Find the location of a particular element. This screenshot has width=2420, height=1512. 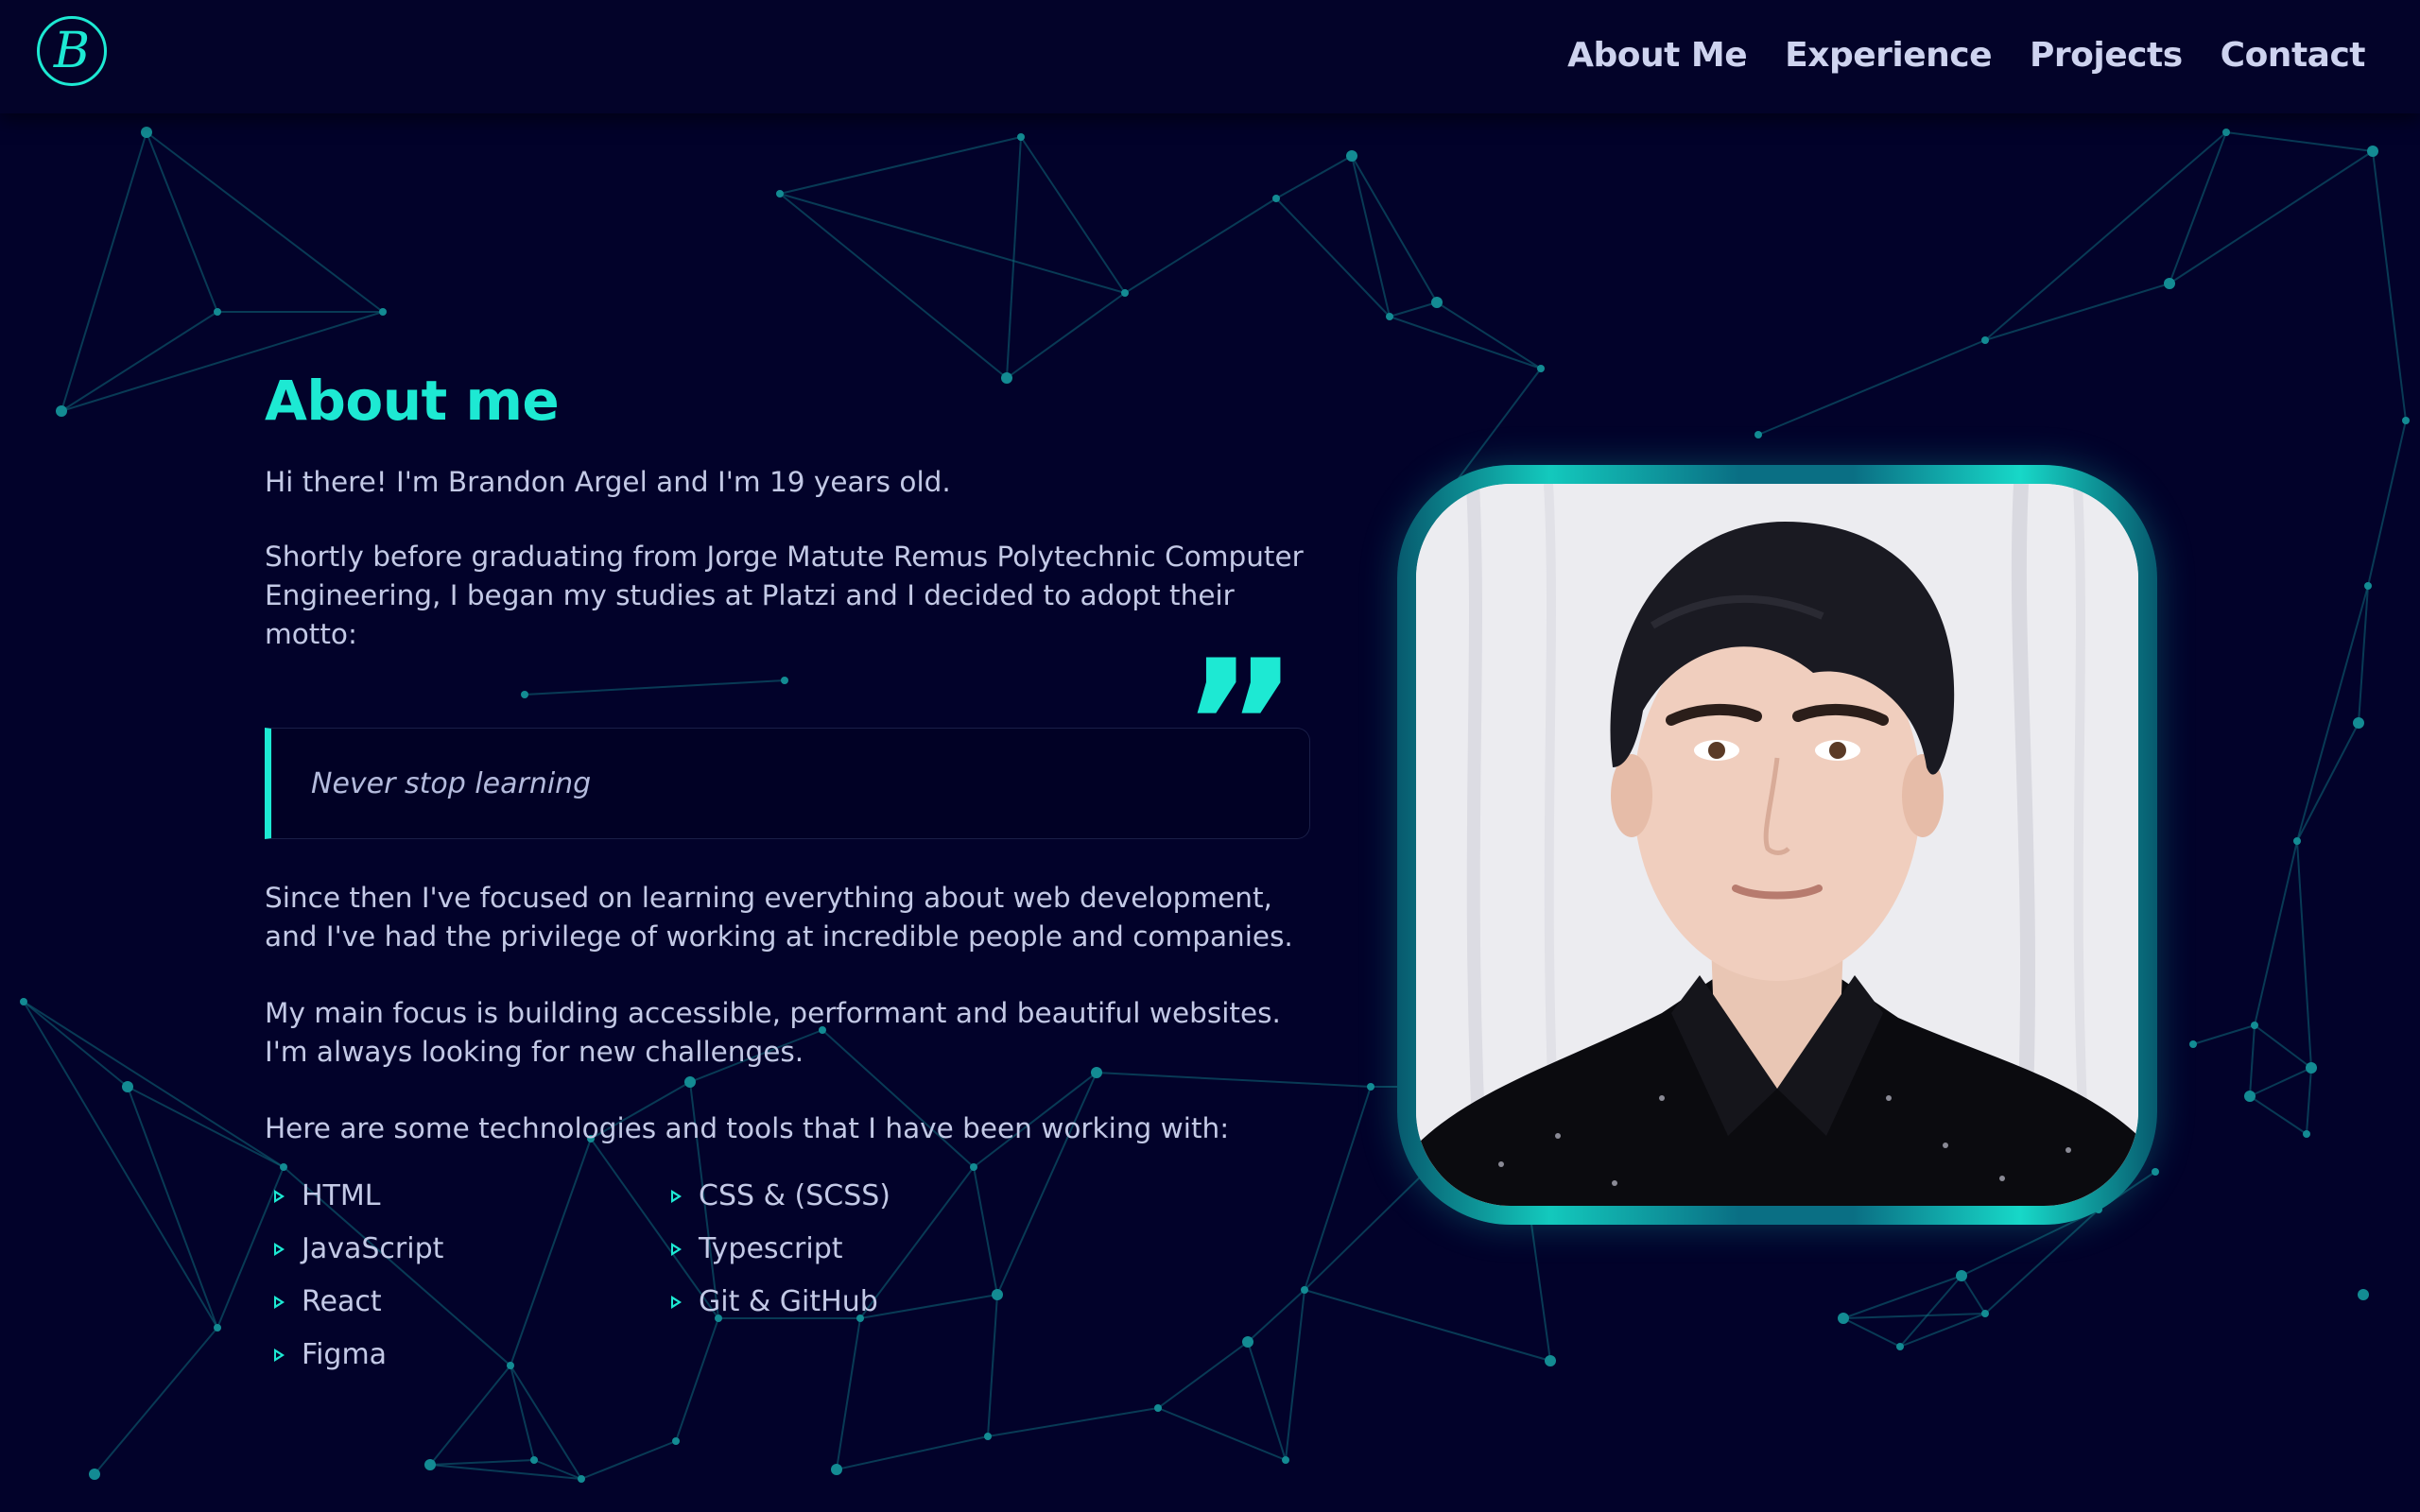

tech-label: React is located at coordinates (342, 1301).